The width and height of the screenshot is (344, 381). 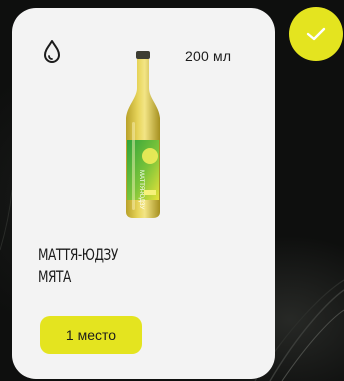 I want to click on selected-check-button, so click(x=316, y=34).